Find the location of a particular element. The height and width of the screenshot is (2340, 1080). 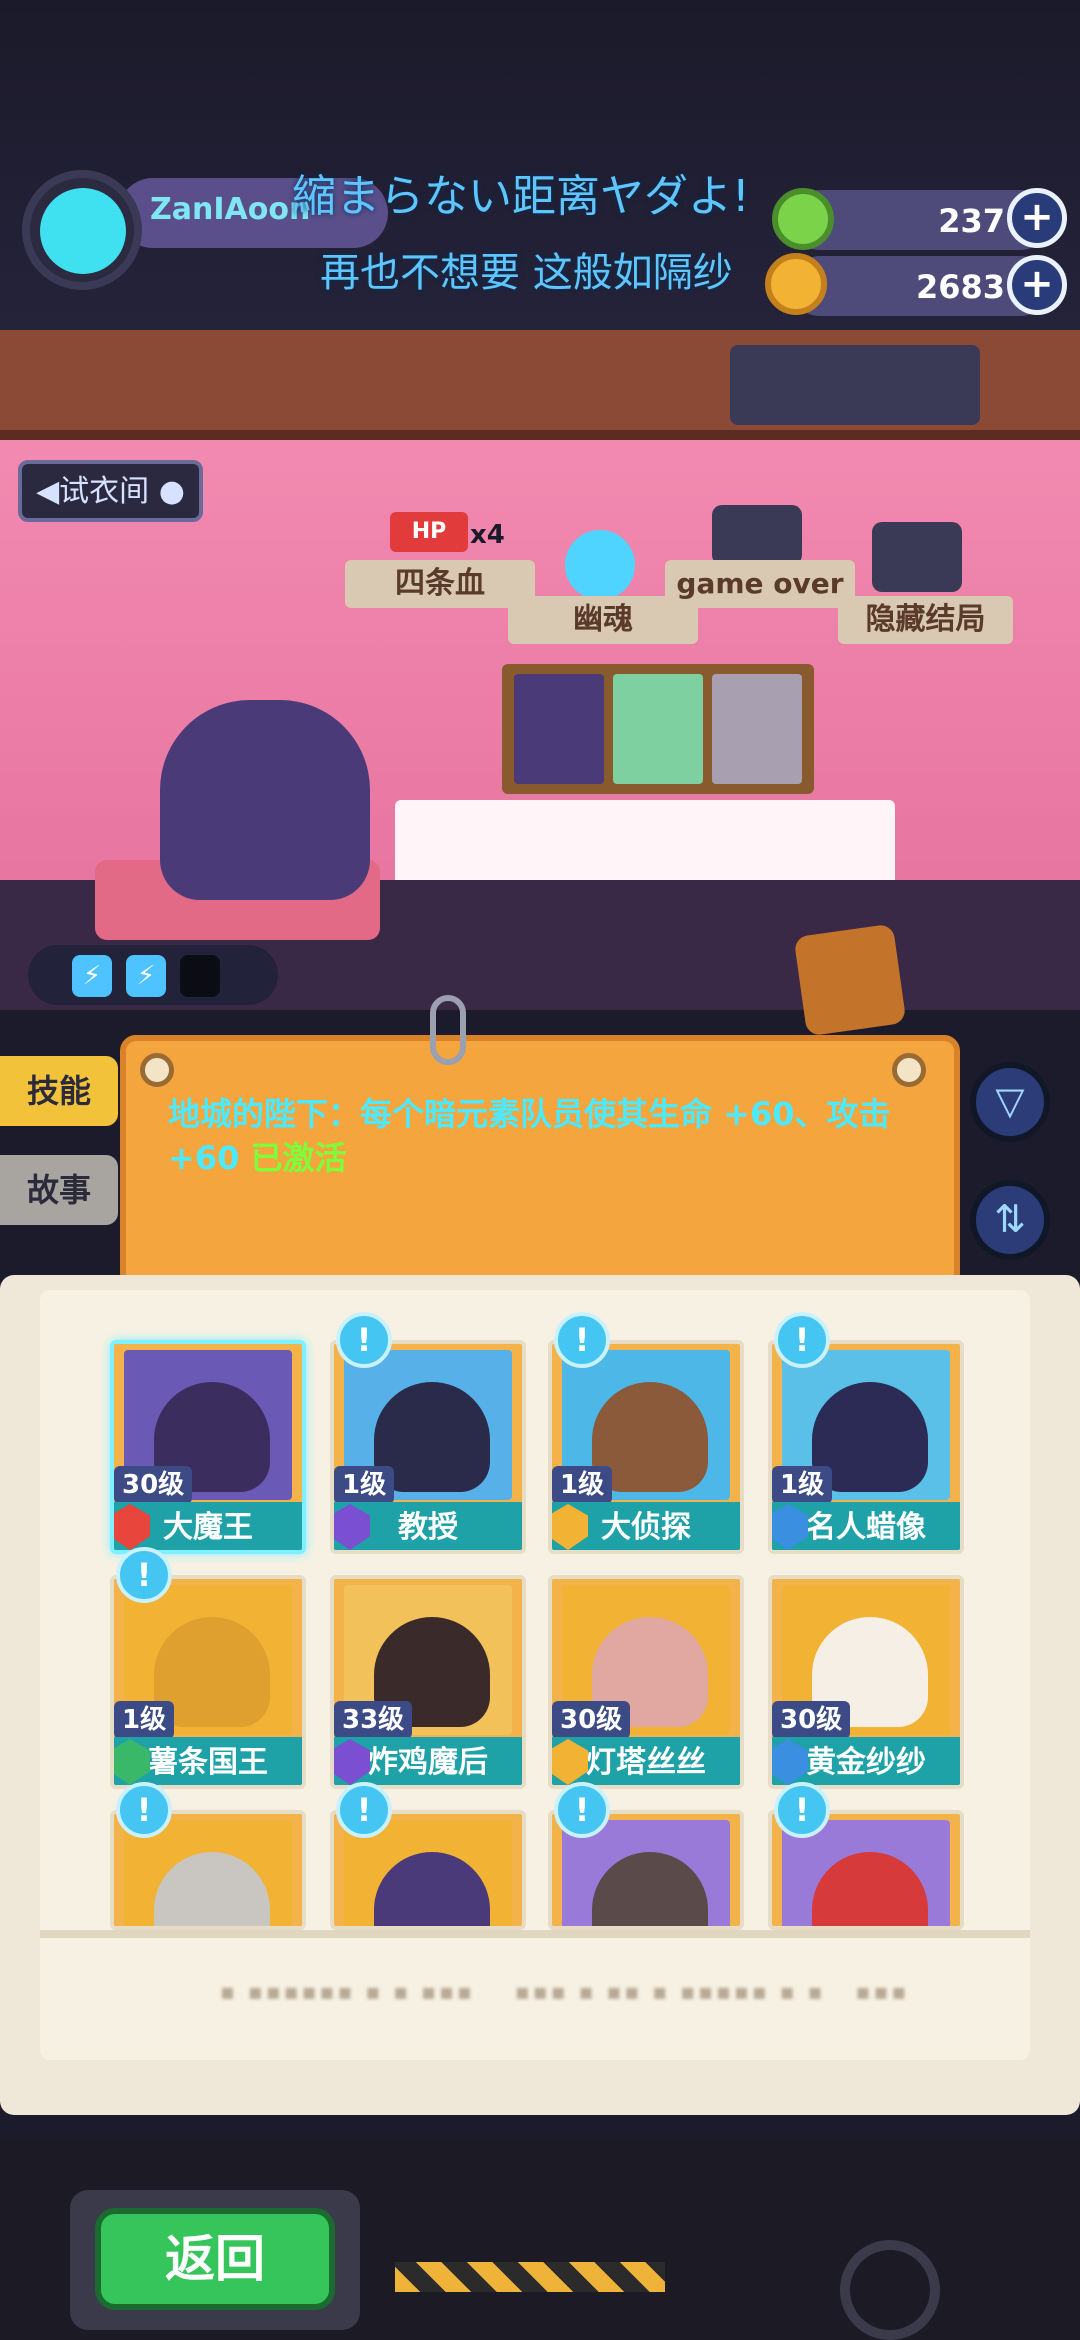

character-card: 33级 炸鸡魔后 is located at coordinates (428, 1682).